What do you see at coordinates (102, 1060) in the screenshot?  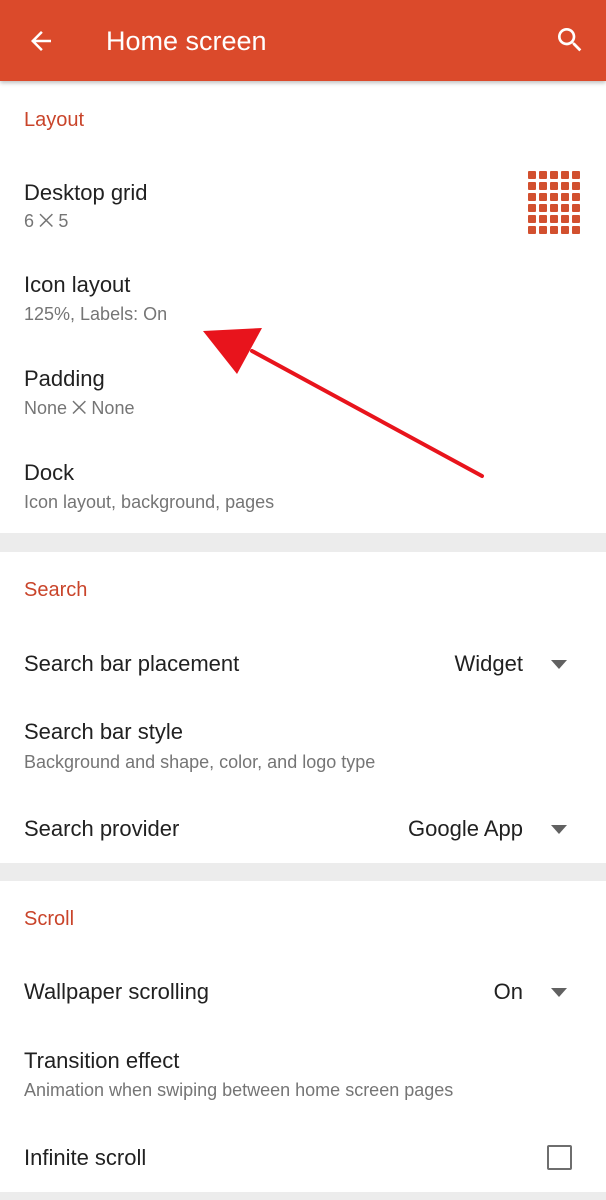 I see `transition-effect-title: Transition effect` at bounding box center [102, 1060].